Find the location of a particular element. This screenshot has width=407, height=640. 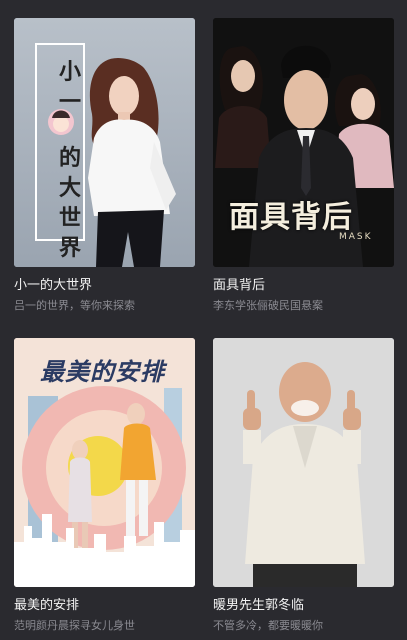

video-title: 小一的大世界 is located at coordinates (104, 286).